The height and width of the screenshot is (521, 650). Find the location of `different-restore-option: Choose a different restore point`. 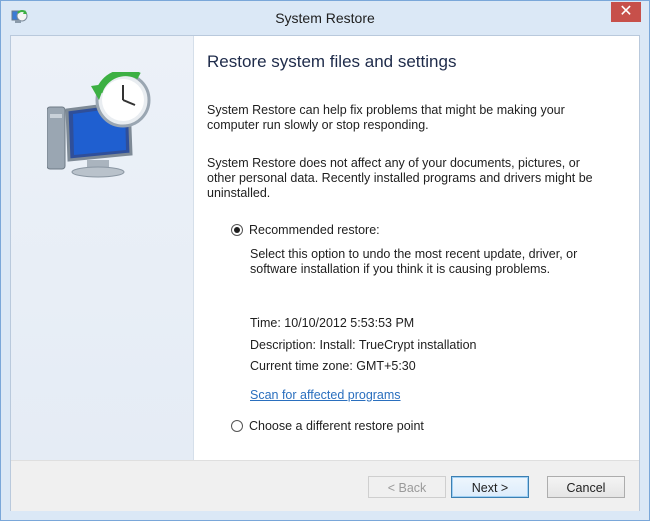

different-restore-option: Choose a different restore point is located at coordinates (327, 426).